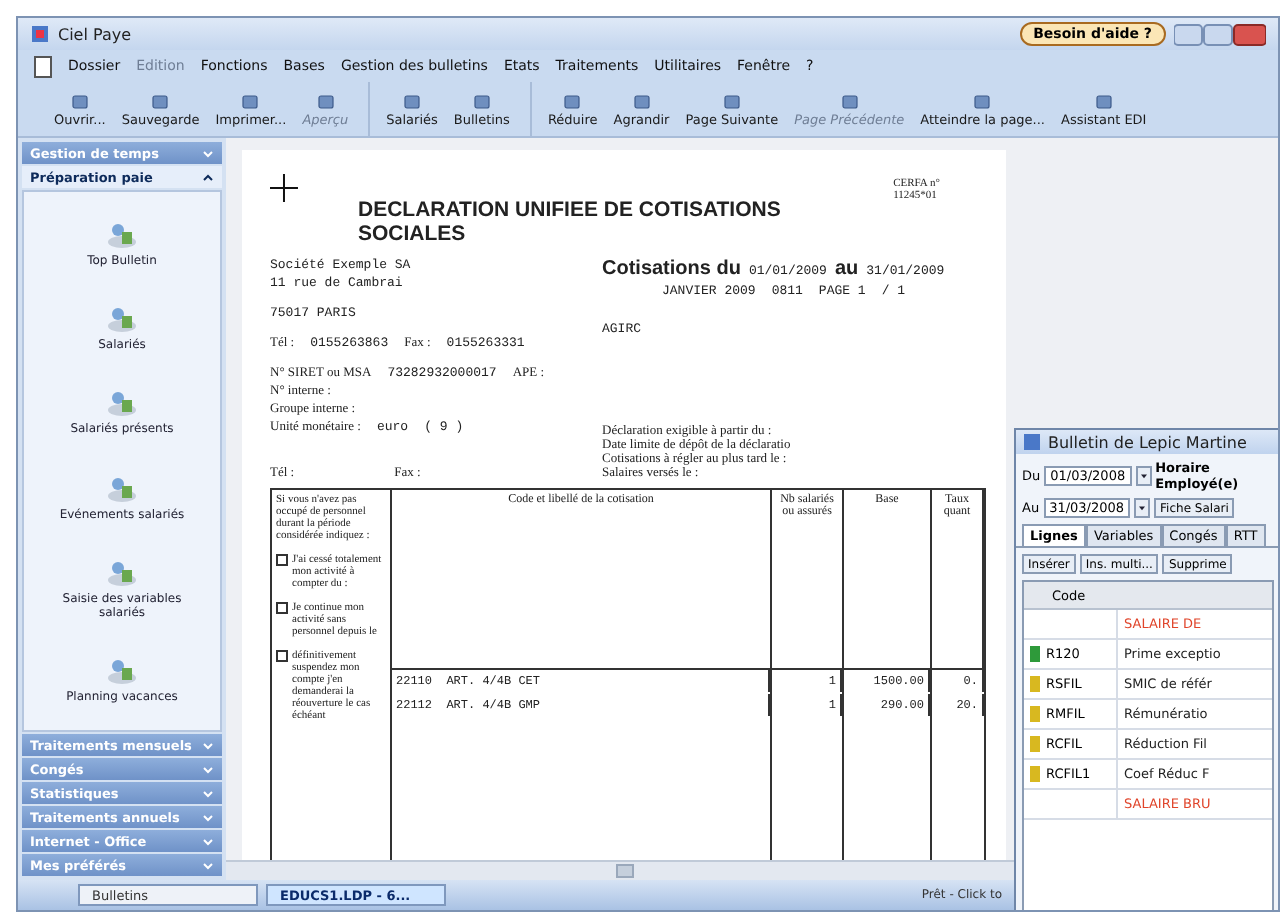  What do you see at coordinates (95, 34) in the screenshot?
I see `window-title: Ciel Paye` at bounding box center [95, 34].